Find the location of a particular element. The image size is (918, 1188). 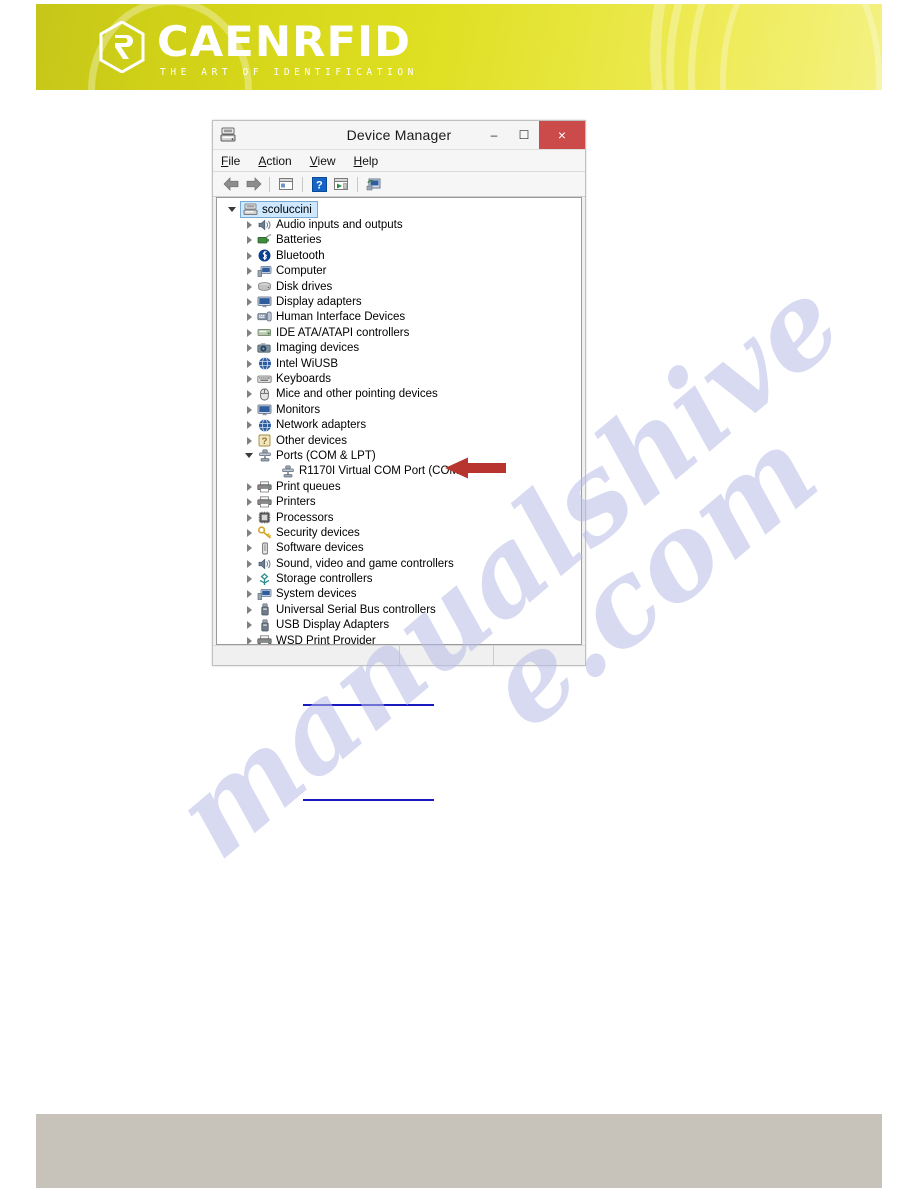

help-icon: ? is located at coordinates (319, 184).